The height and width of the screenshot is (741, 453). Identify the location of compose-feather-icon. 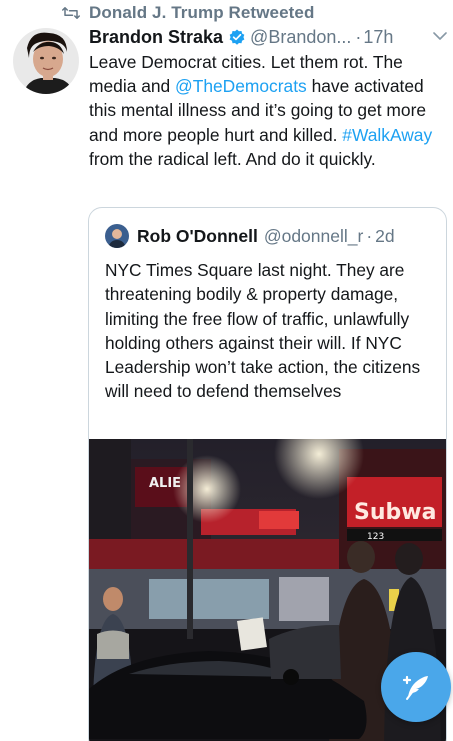
(415, 687).